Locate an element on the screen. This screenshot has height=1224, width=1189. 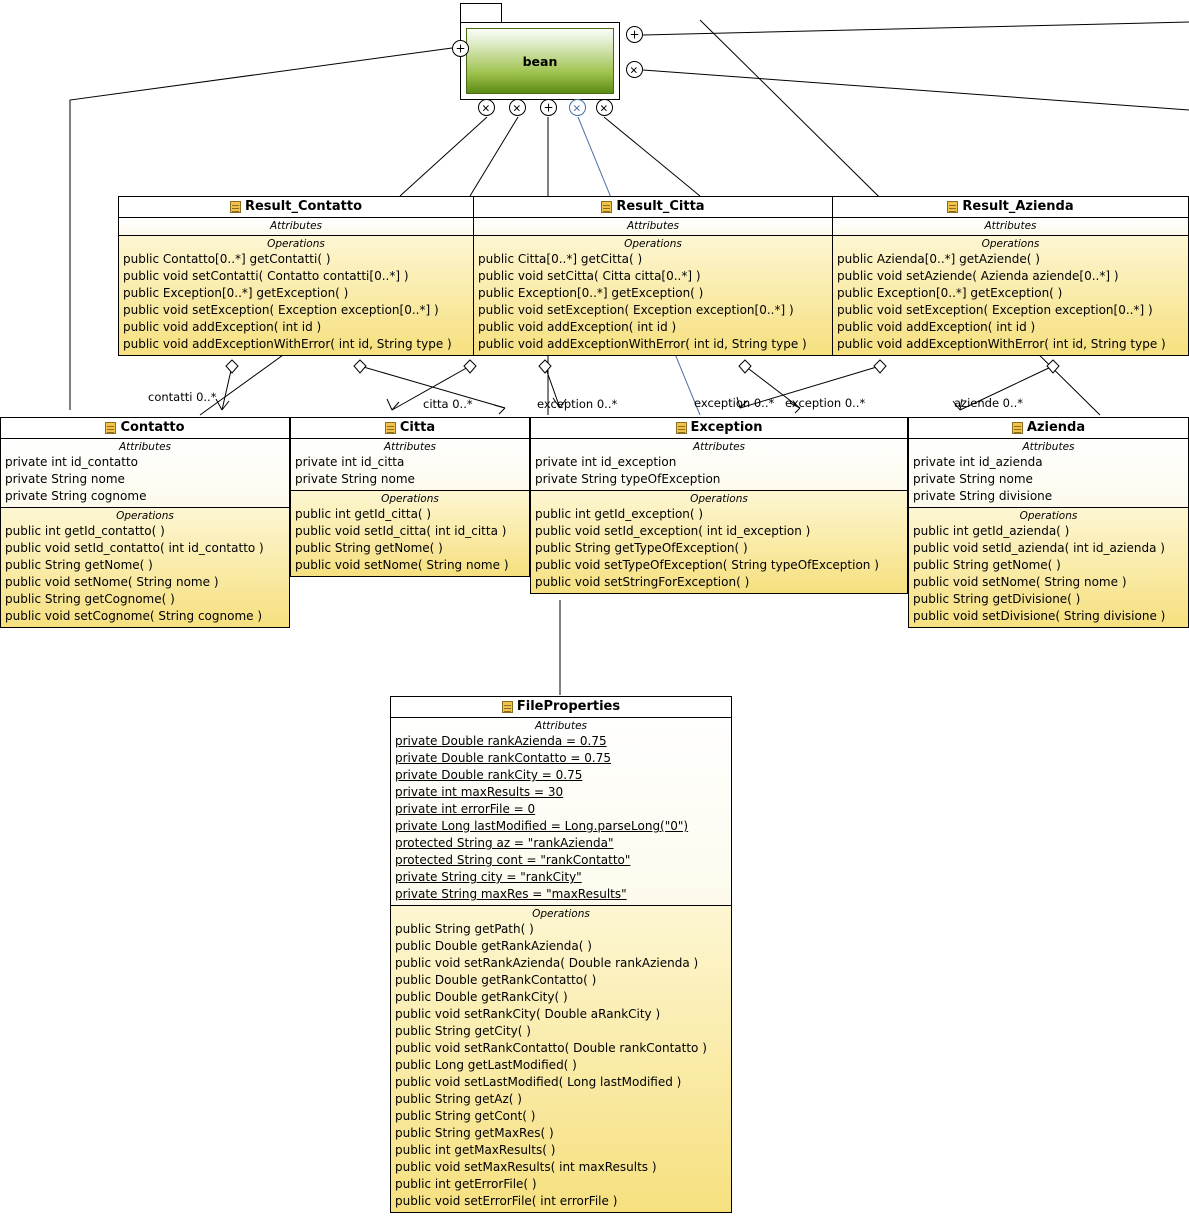
attribute-row: private String cognome is located at coordinates (76, 496).